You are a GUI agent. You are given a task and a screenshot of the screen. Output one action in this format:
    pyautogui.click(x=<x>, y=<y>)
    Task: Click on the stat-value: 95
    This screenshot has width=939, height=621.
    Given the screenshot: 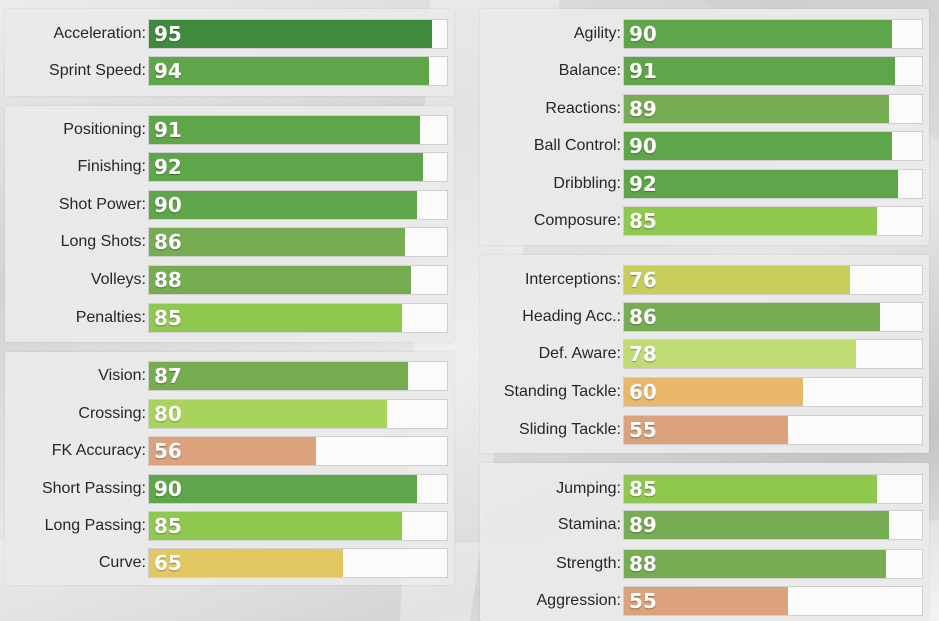 What is the action you would take?
    pyautogui.click(x=168, y=34)
    